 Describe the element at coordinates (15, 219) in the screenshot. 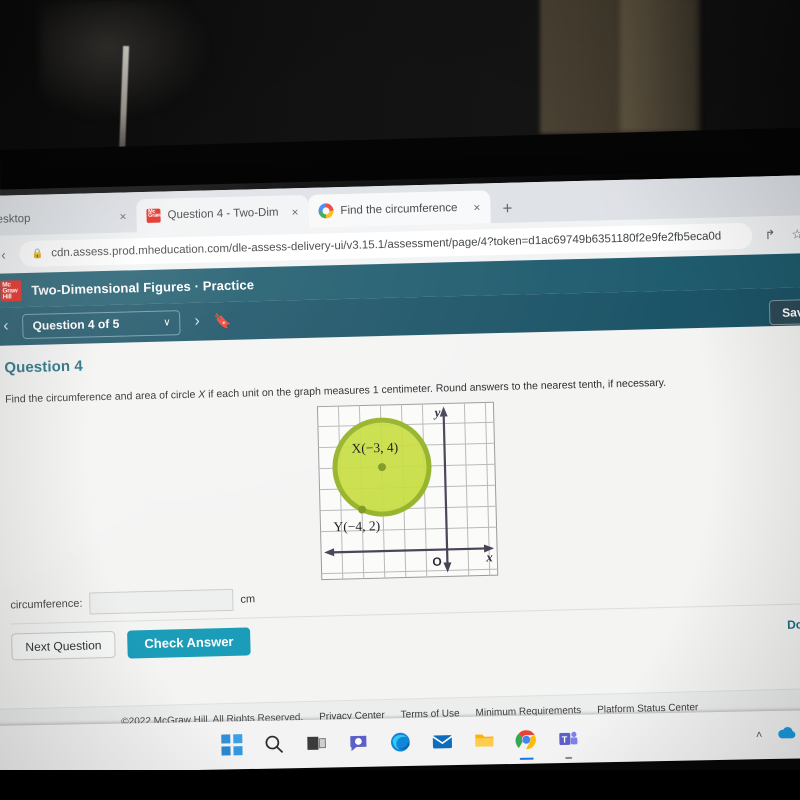

I see `tab-title: esktop` at that location.